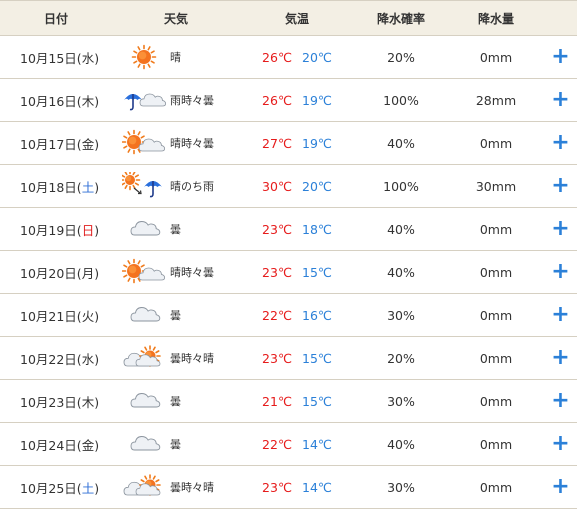 Image resolution: width=577 pixels, height=509 pixels. Describe the element at coordinates (51, 316) in the screenshot. I see `date-prefix: 10月21日(` at that location.